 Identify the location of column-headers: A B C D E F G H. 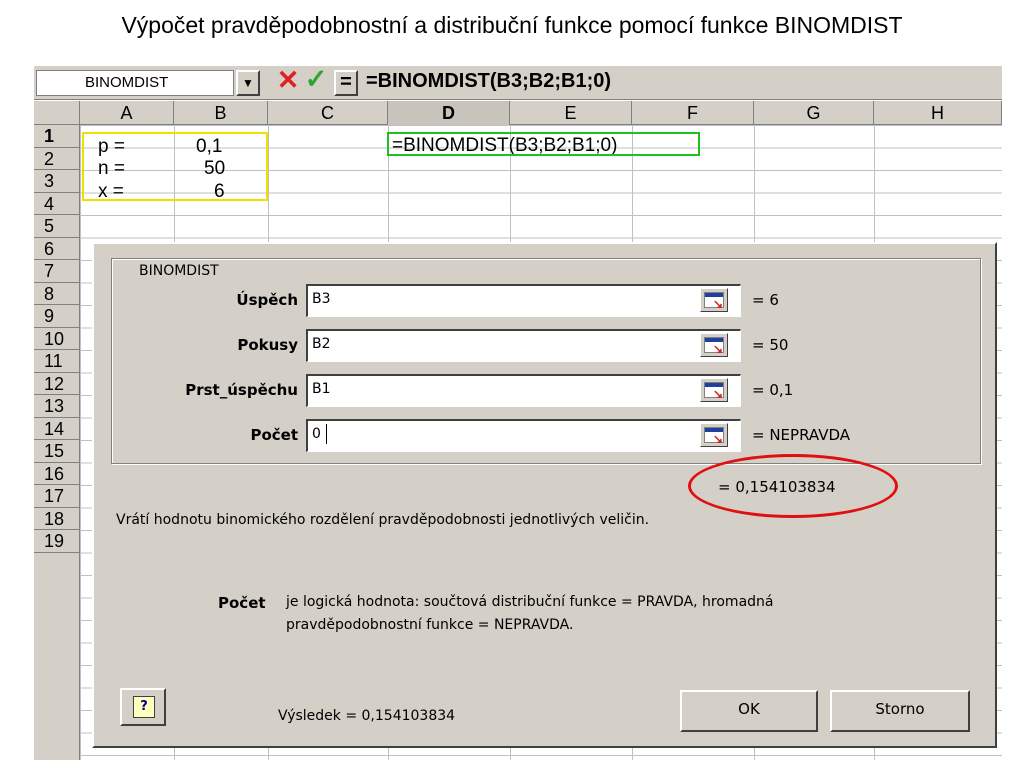
(518, 113).